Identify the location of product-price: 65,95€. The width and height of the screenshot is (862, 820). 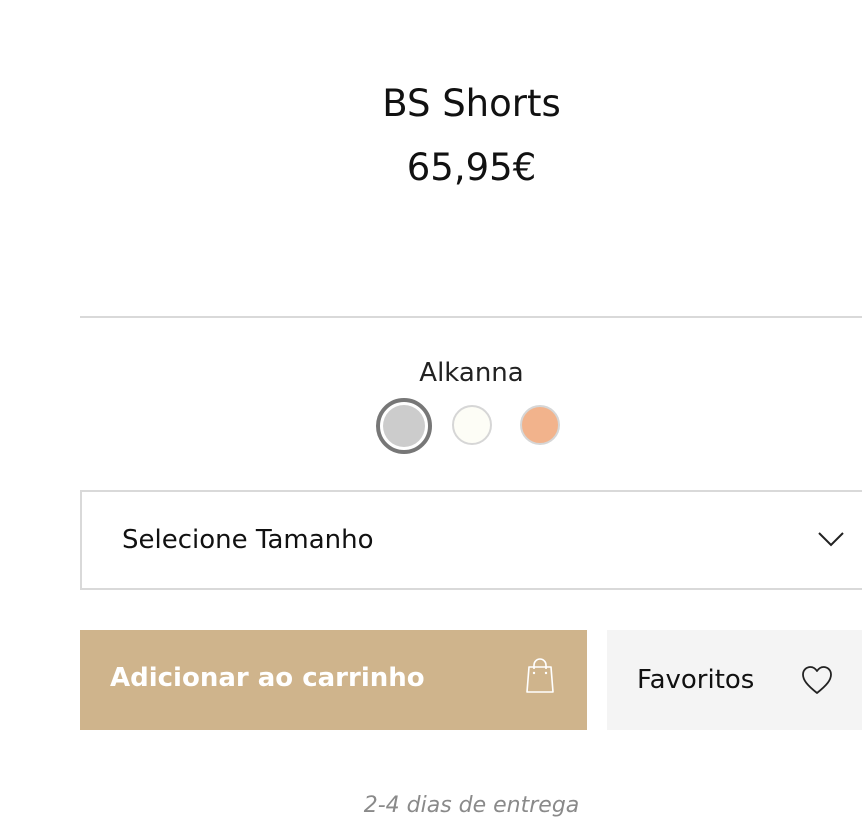
(471, 167).